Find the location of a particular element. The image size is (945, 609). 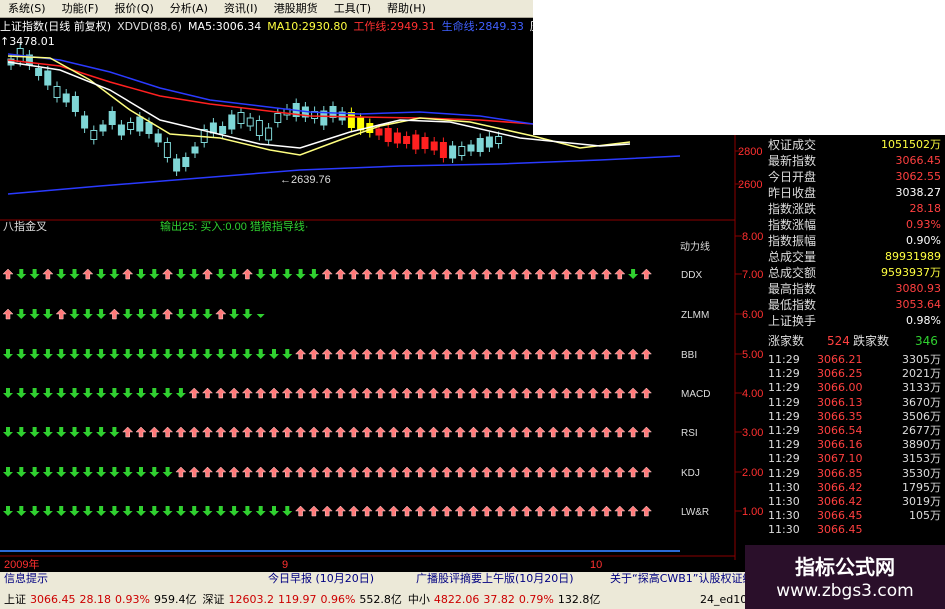

tick-volume: 3019万 is located at coordinates (921, 501).